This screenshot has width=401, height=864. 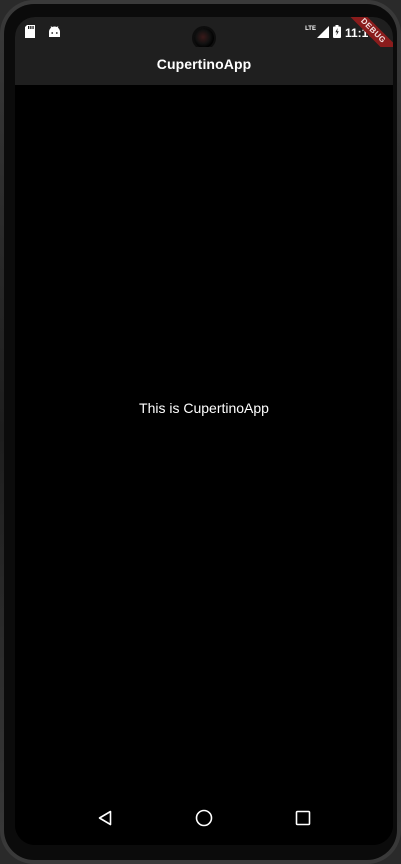 I want to click on battery-icon, so click(x=336, y=33).